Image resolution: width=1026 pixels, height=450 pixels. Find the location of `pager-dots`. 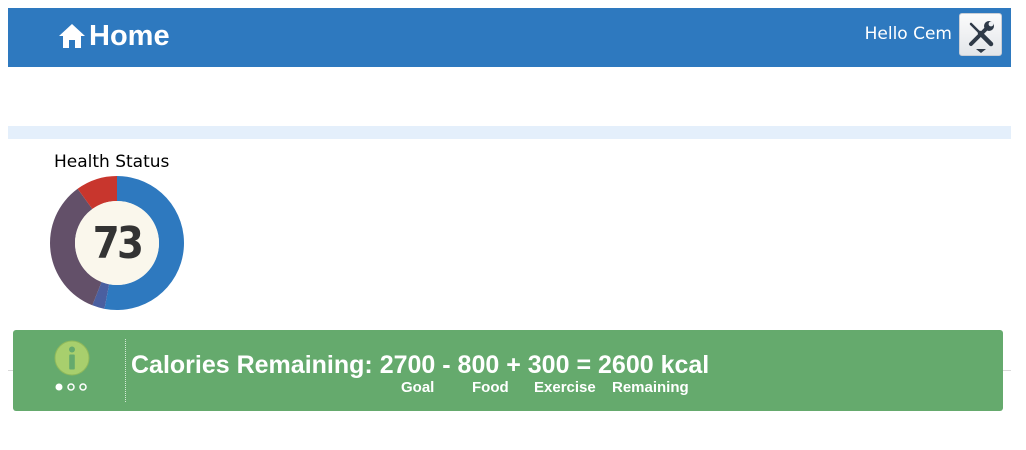

pager-dots is located at coordinates (72, 387).